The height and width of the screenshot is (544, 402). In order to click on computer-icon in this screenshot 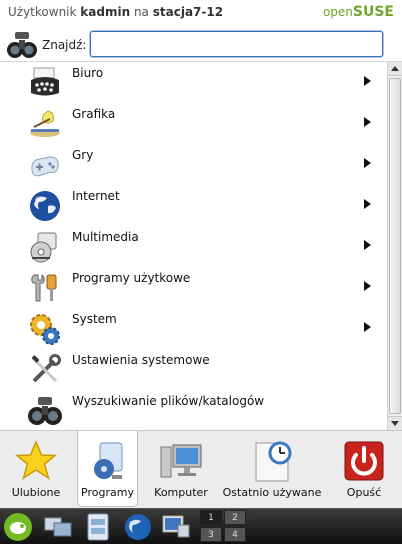, I will do `click(181, 461)`.